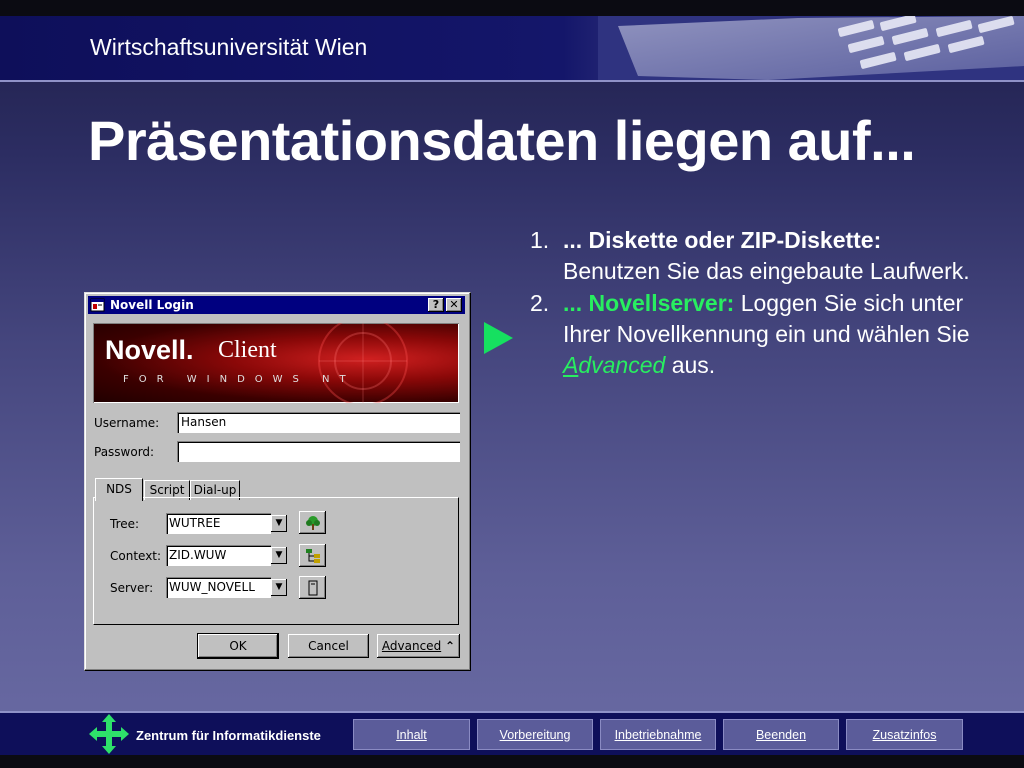  Describe the element at coordinates (781, 734) in the screenshot. I see `nav-button-beenden: Beenden` at that location.